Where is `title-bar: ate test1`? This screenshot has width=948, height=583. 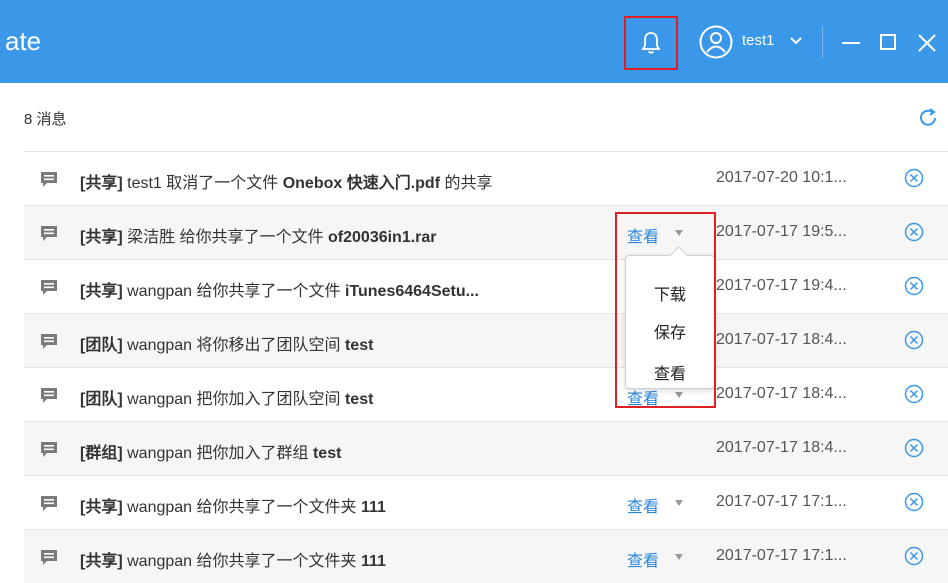 title-bar: ate test1 is located at coordinates (474, 41).